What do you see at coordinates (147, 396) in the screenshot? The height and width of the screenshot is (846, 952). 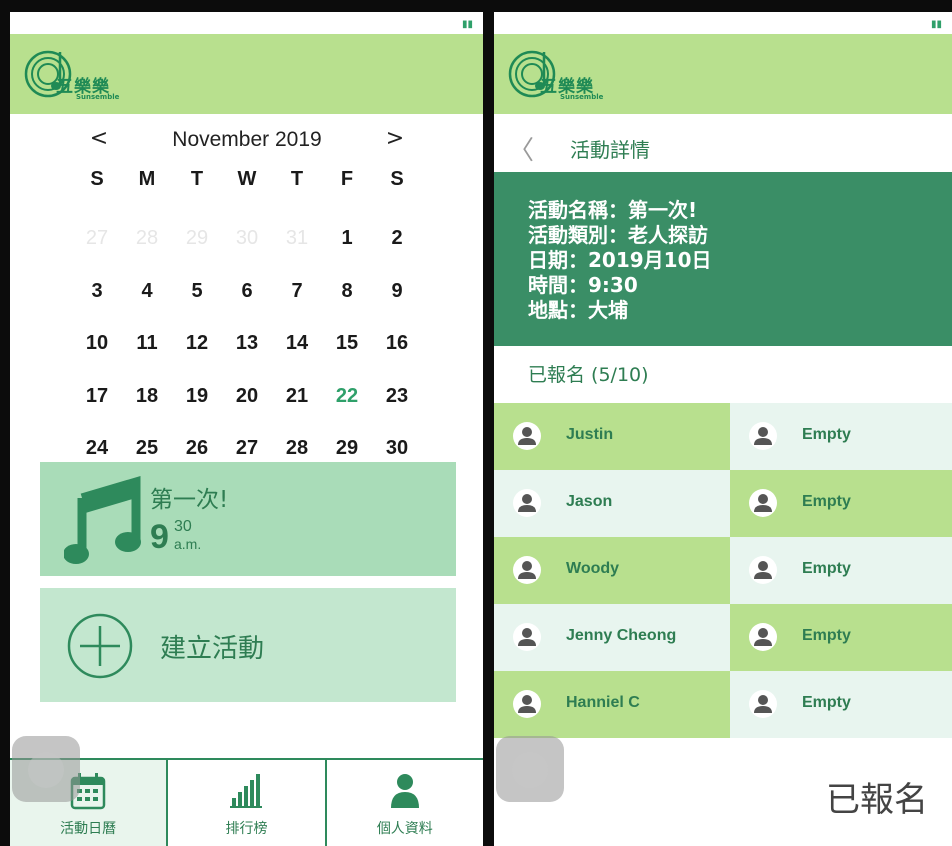 I see `calendar-day: 18` at bounding box center [147, 396].